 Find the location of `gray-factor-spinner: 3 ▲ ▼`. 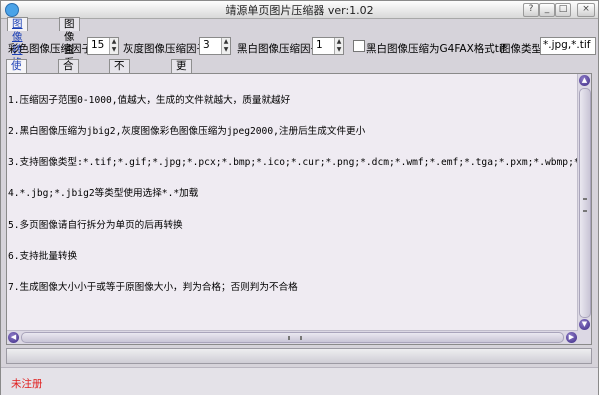

gray-factor-spinner: 3 ▲ ▼ is located at coordinates (215, 46).